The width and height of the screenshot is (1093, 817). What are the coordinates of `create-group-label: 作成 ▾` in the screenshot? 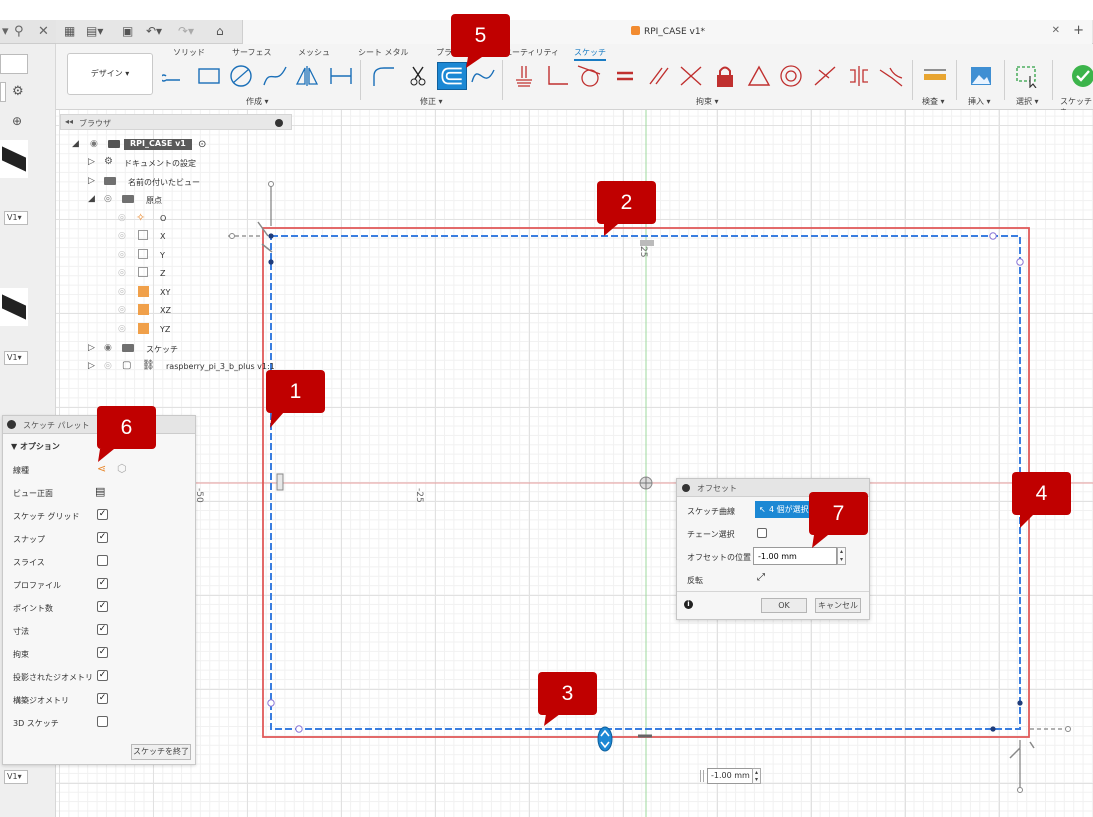 It's located at (257, 101).